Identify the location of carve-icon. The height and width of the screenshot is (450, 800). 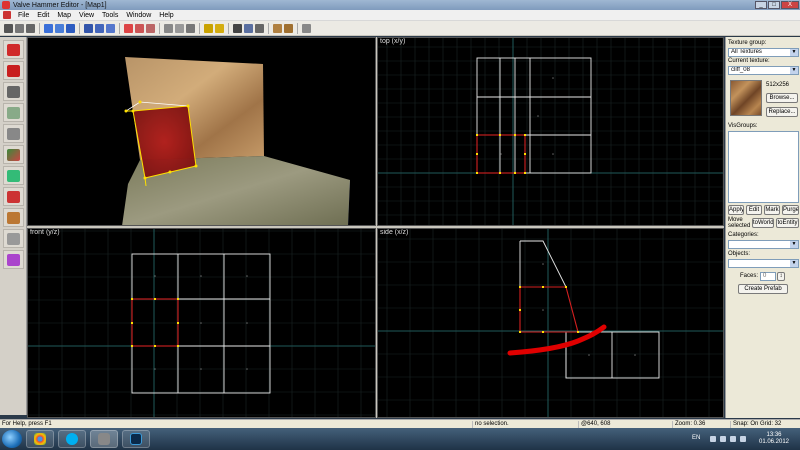
(128, 28).